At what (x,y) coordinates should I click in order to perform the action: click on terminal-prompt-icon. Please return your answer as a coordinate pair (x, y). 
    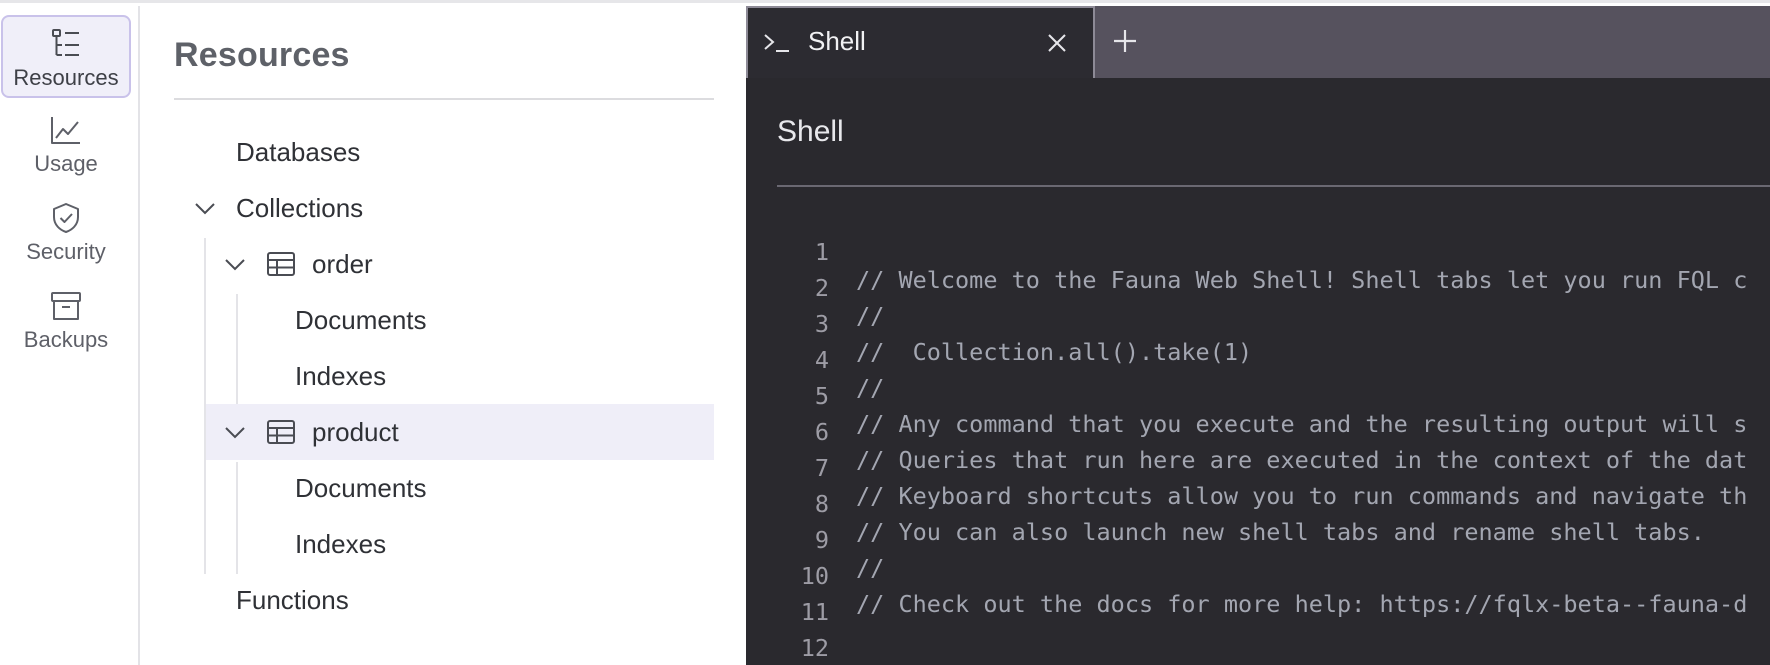
    Looking at the image, I should click on (776, 43).